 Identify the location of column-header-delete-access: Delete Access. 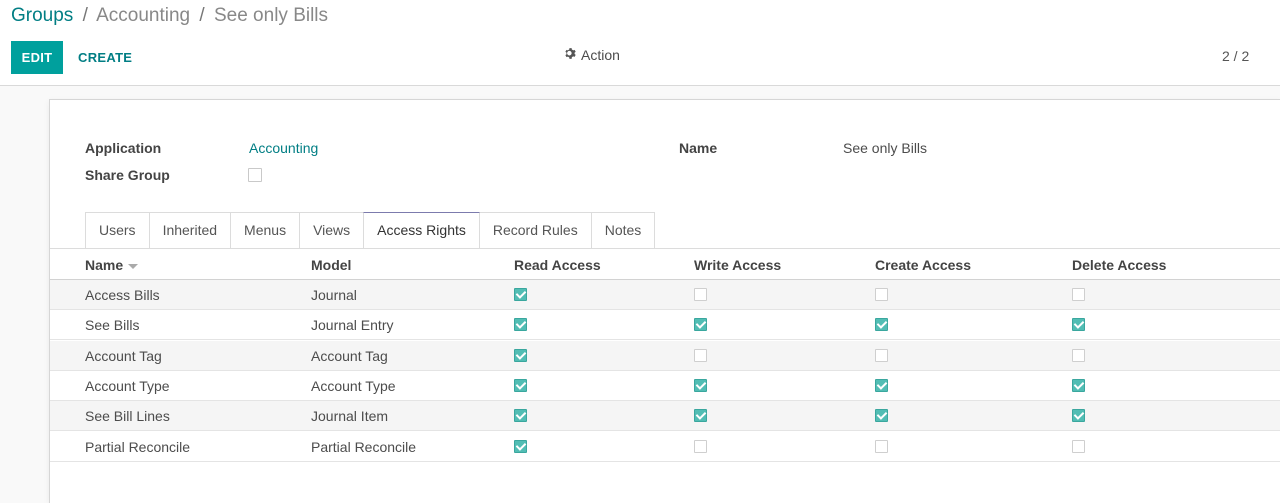
(1119, 265).